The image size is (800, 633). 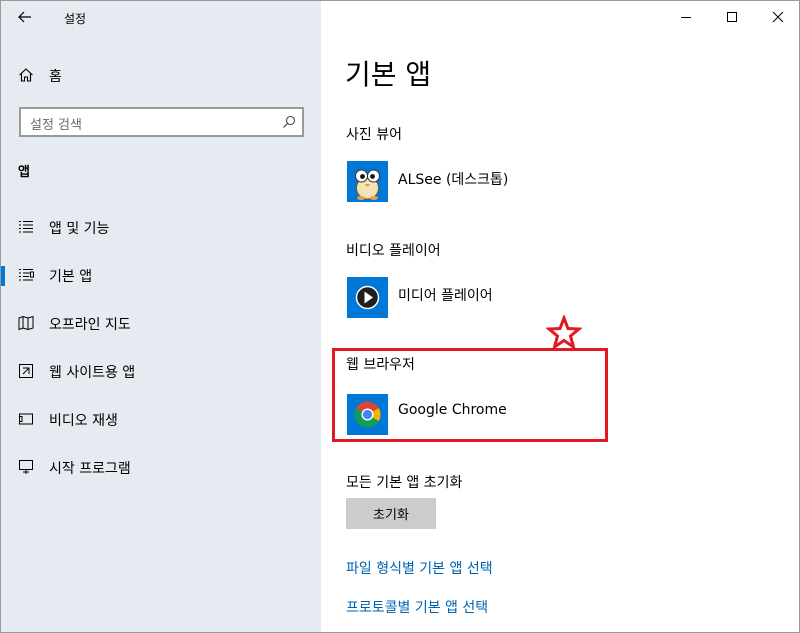 I want to click on section-title: 앱, so click(x=24, y=172).